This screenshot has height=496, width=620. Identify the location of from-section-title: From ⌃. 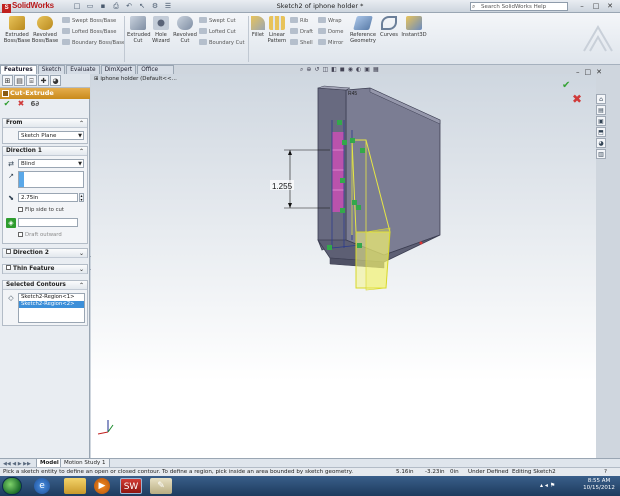
(45, 123).